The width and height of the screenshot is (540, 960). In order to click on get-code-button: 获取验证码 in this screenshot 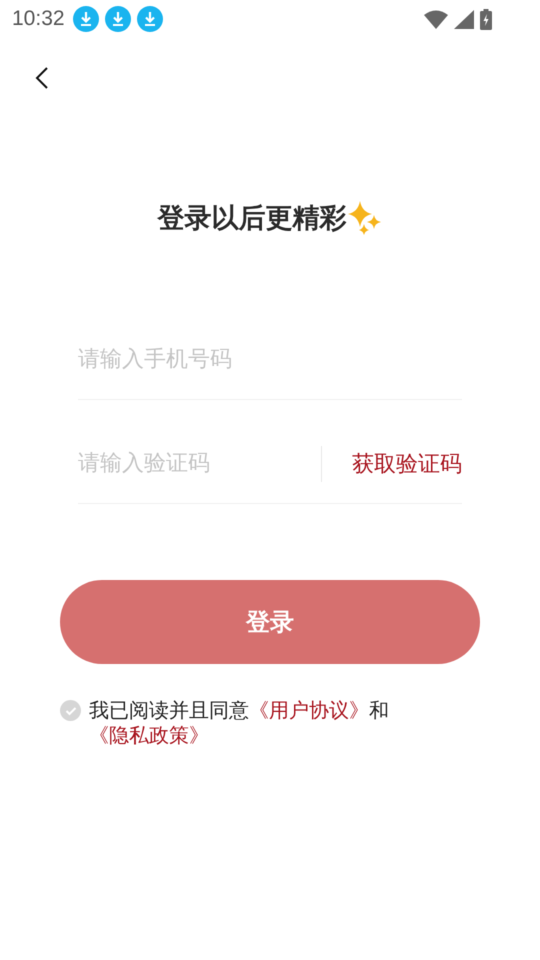, I will do `click(407, 463)`.